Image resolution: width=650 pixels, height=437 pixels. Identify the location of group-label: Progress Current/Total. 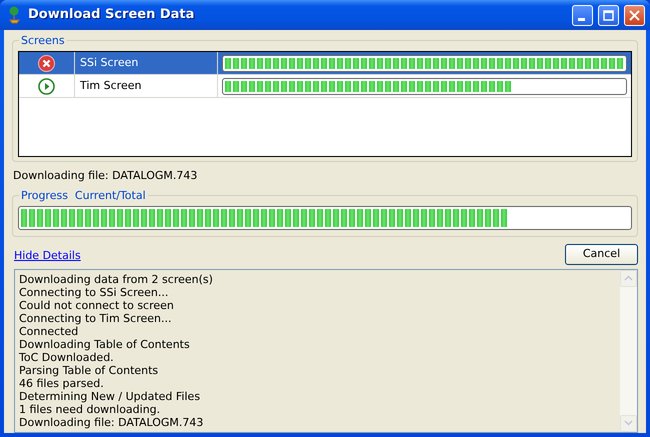
(83, 196).